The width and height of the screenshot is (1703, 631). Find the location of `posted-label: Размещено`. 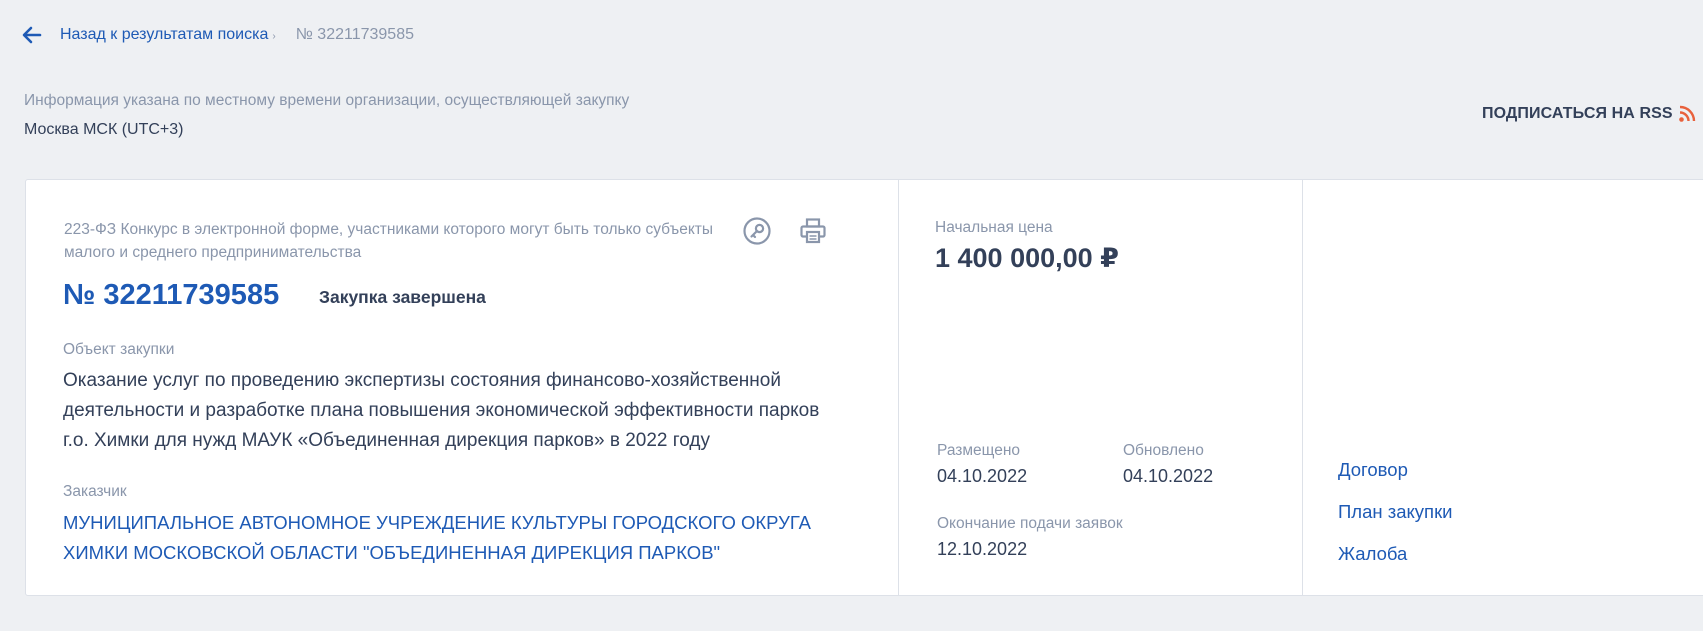

posted-label: Размещено is located at coordinates (979, 450).